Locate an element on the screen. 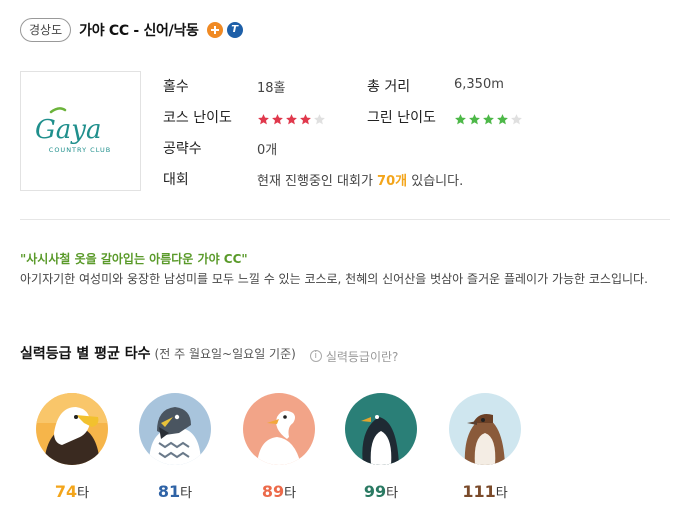  course-quote: "사시사철 옷을 갈아입는 아름다운 가야 CC" is located at coordinates (134, 259).